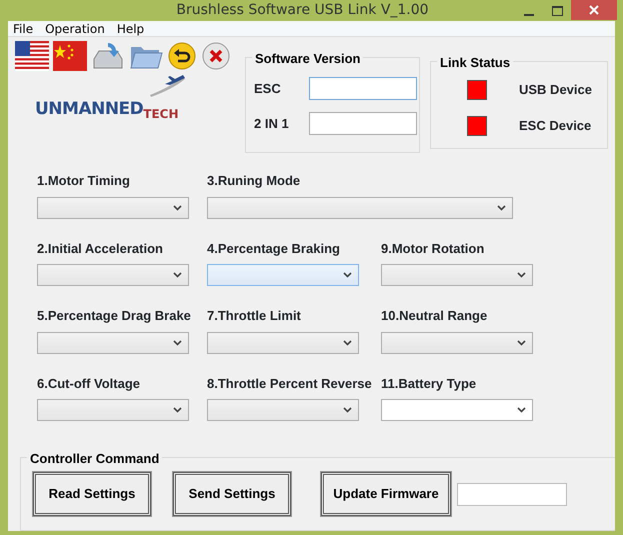  Describe the element at coordinates (302, 10) in the screenshot. I see `window-title: Brushless Software USB Link V_1.00` at that location.